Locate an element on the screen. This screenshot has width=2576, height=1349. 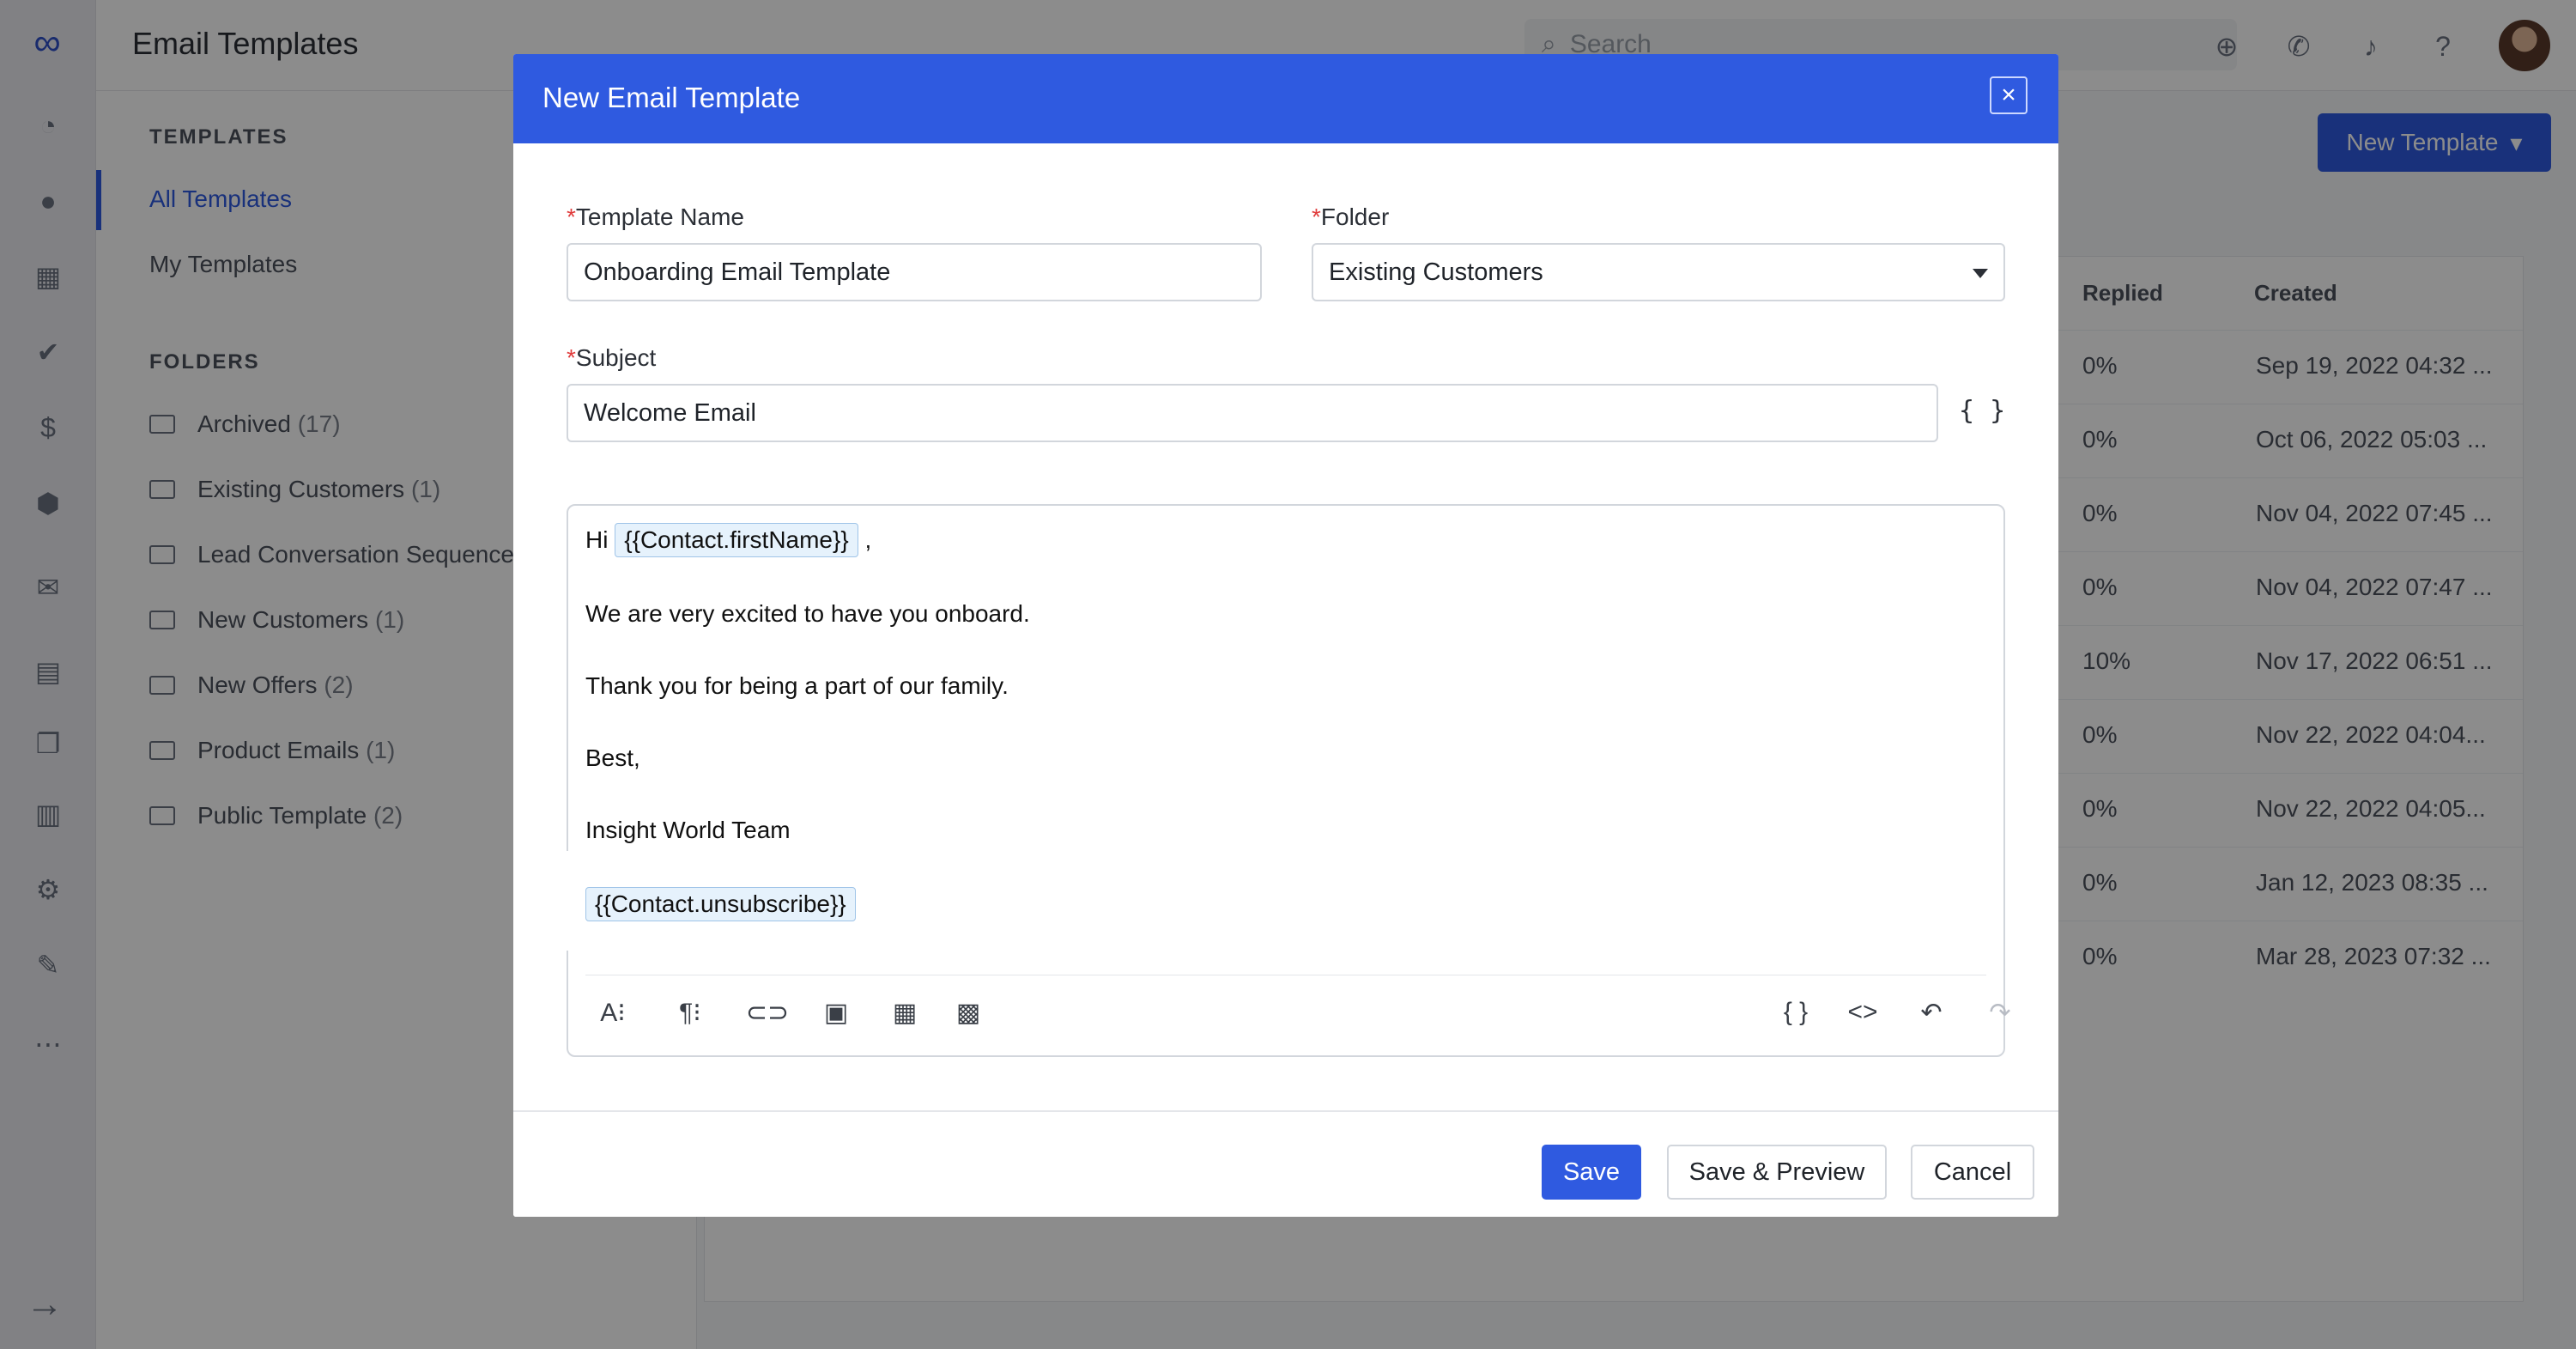
code-icon: <> is located at coordinates (1862, 1012).